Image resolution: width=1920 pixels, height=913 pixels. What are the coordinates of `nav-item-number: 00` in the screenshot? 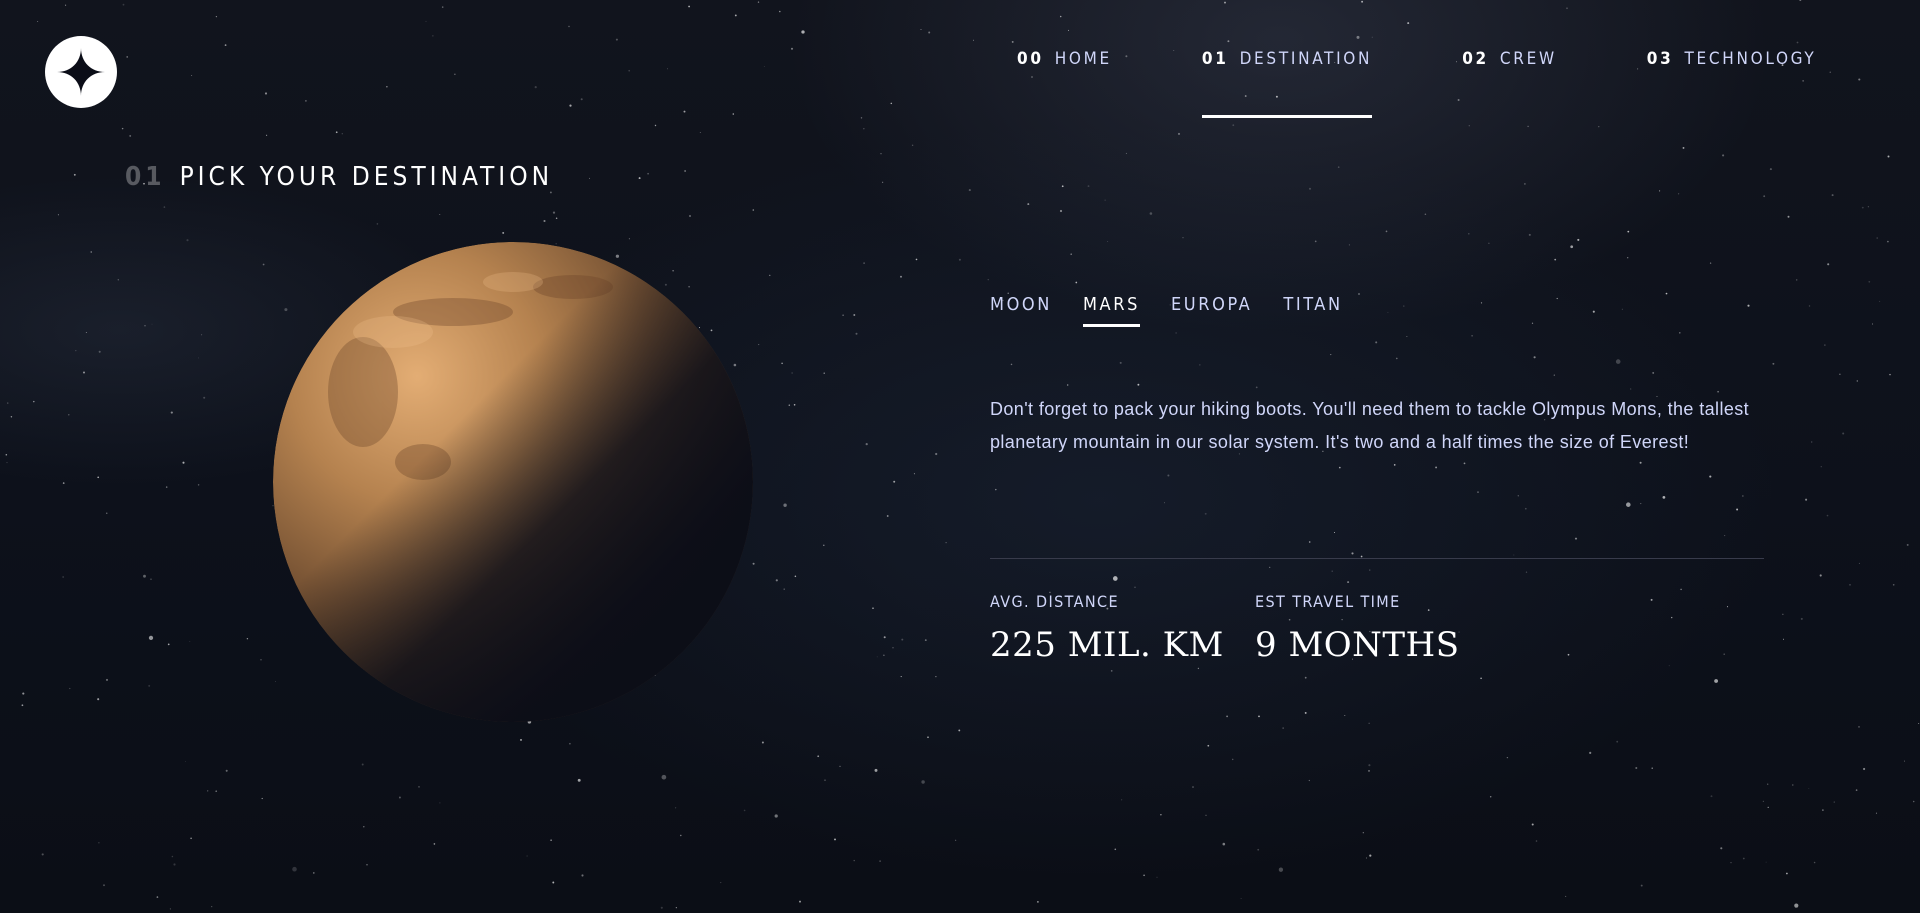 It's located at (1030, 59).